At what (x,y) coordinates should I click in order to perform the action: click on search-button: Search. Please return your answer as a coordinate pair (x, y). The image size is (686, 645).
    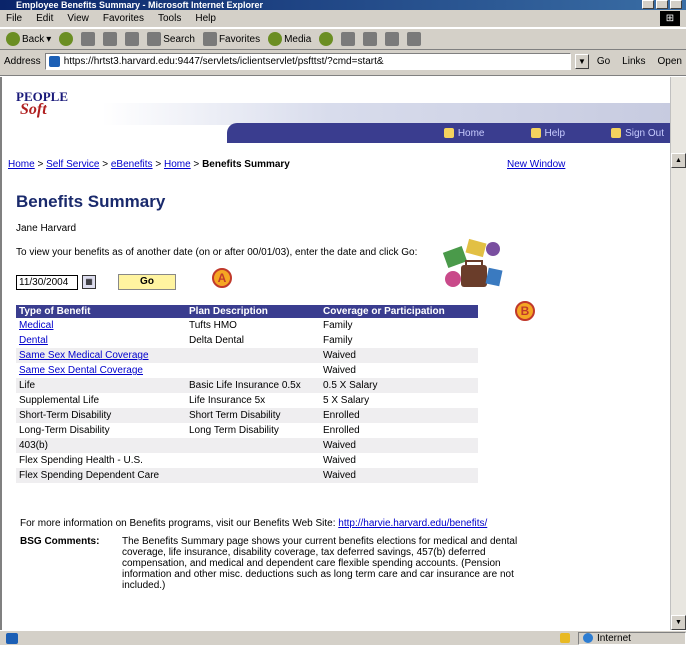
    Looking at the image, I should click on (171, 39).